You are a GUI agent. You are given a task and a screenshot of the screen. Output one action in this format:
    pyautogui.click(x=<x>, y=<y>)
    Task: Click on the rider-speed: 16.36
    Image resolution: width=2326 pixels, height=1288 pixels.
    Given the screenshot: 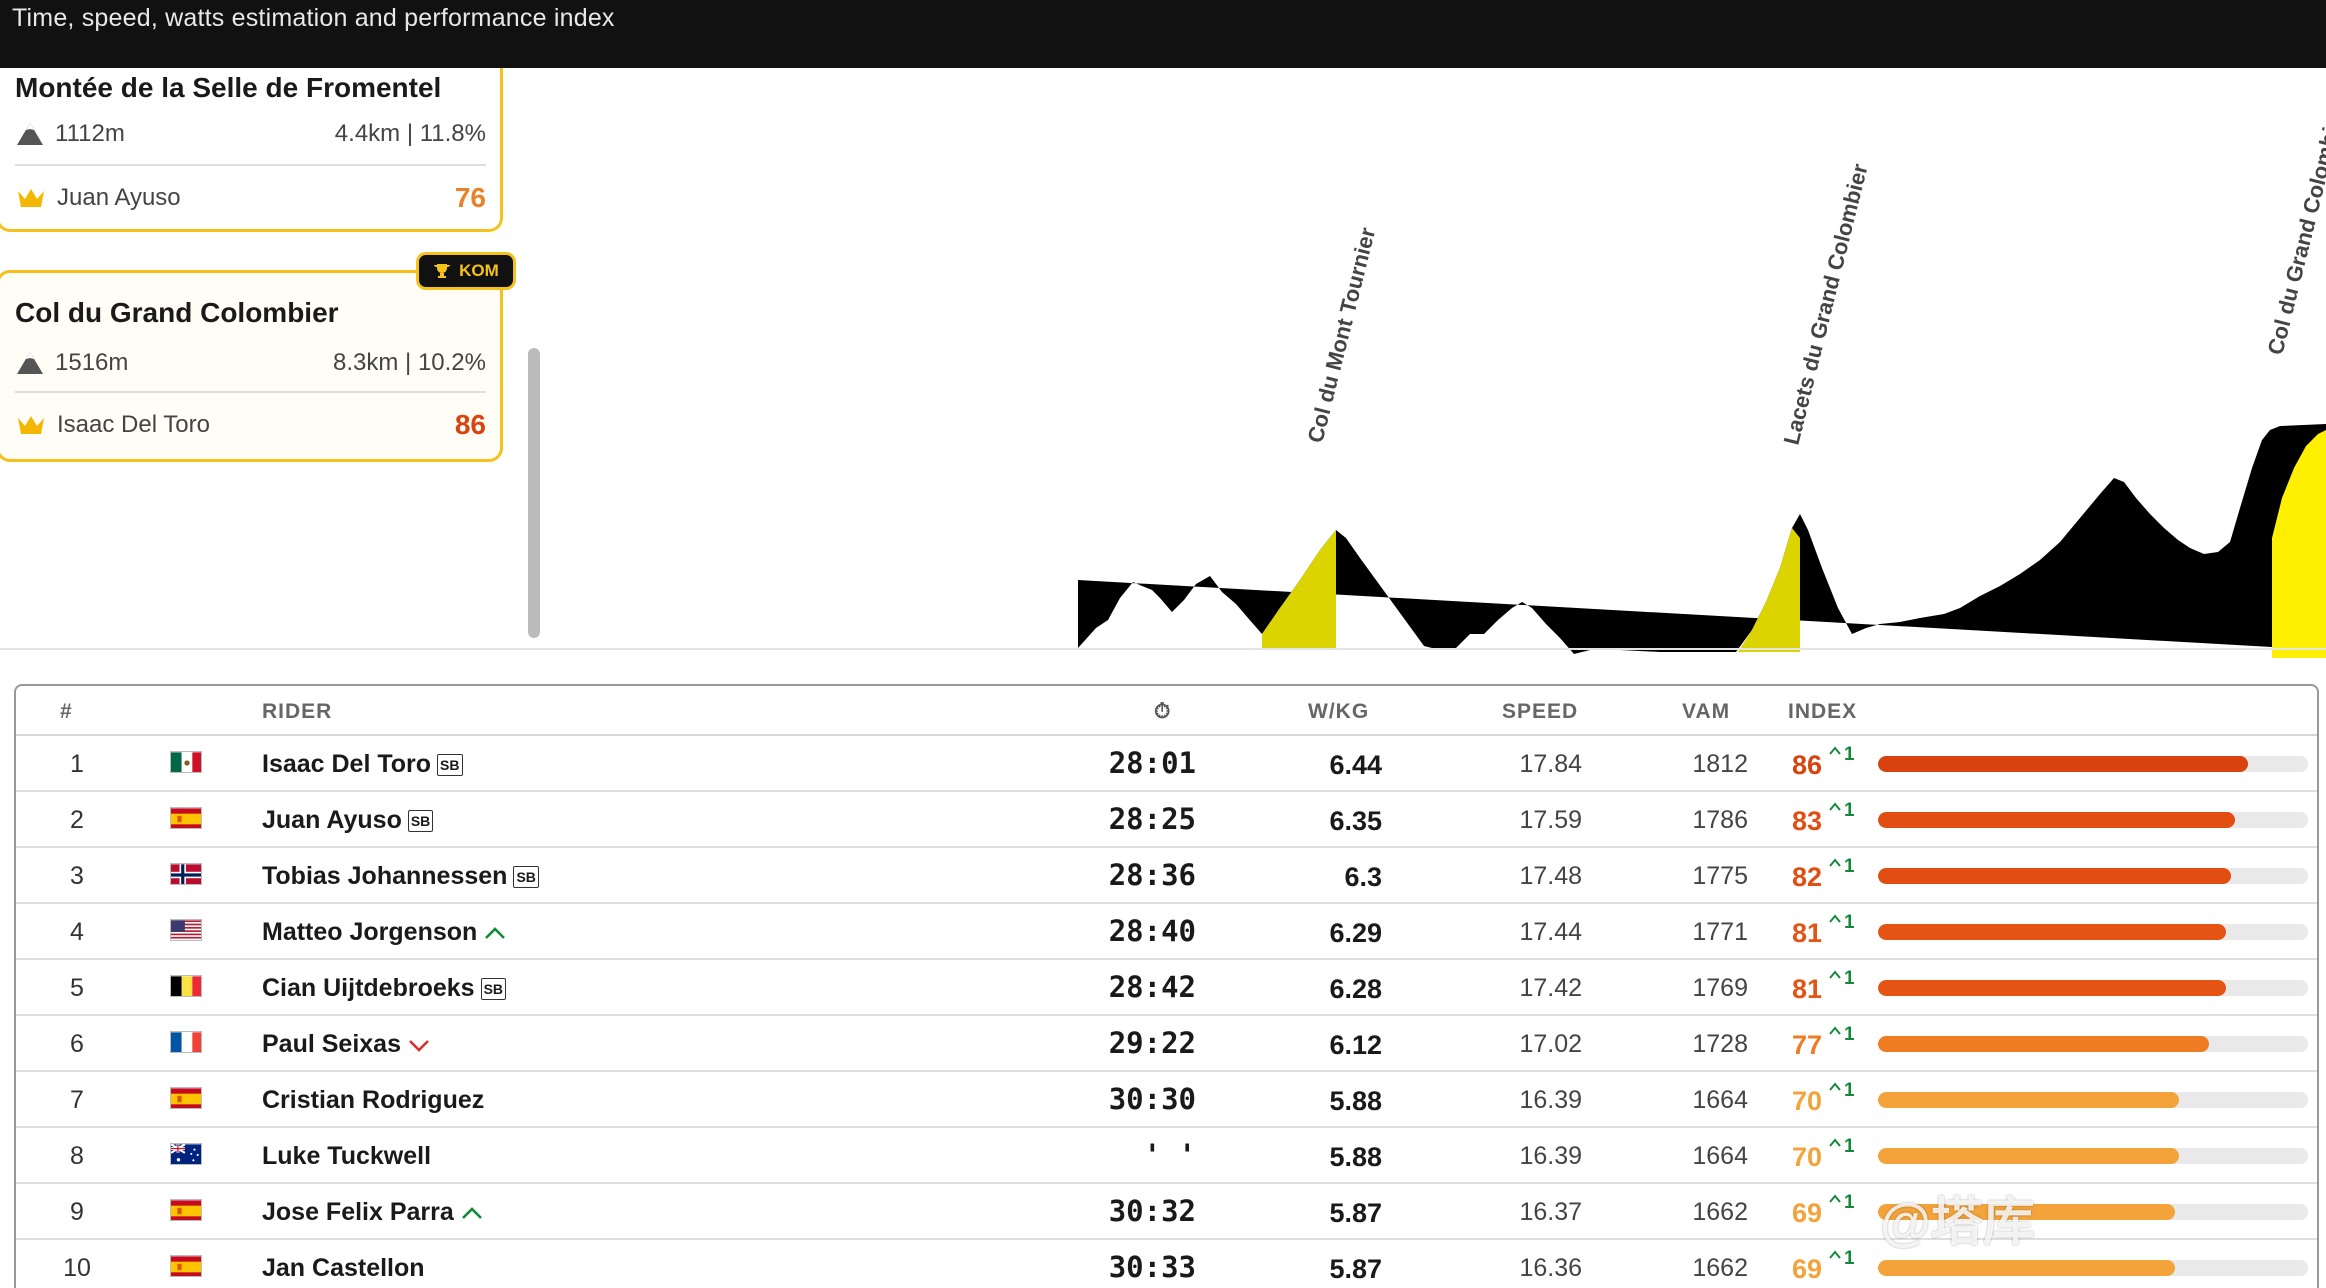 What is the action you would take?
    pyautogui.click(x=1550, y=1268)
    